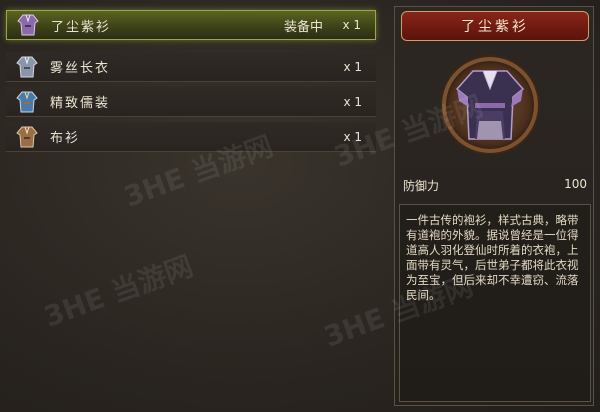 This screenshot has width=600, height=412. I want to click on blue-robe-icon, so click(27, 102).